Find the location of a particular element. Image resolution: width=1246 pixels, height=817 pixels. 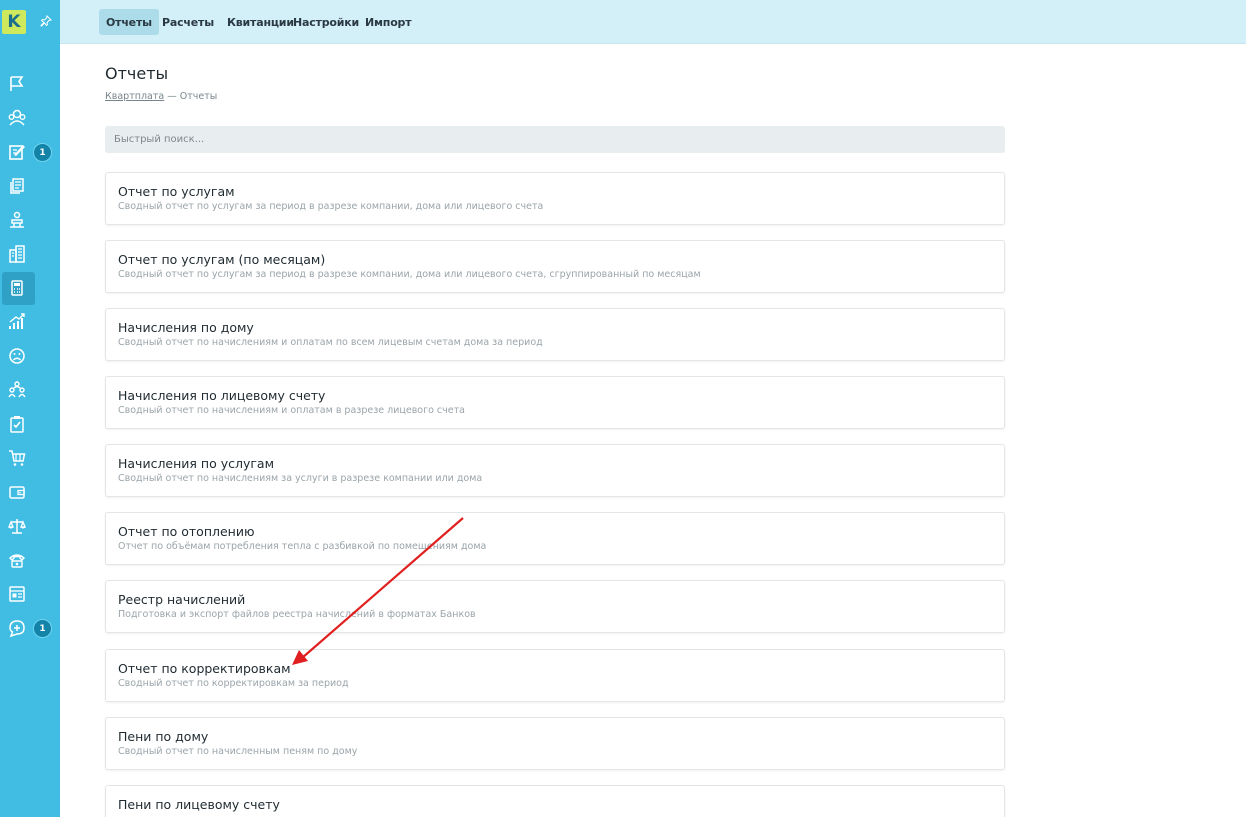

tab-calculations: Расчеты is located at coordinates (188, 22).